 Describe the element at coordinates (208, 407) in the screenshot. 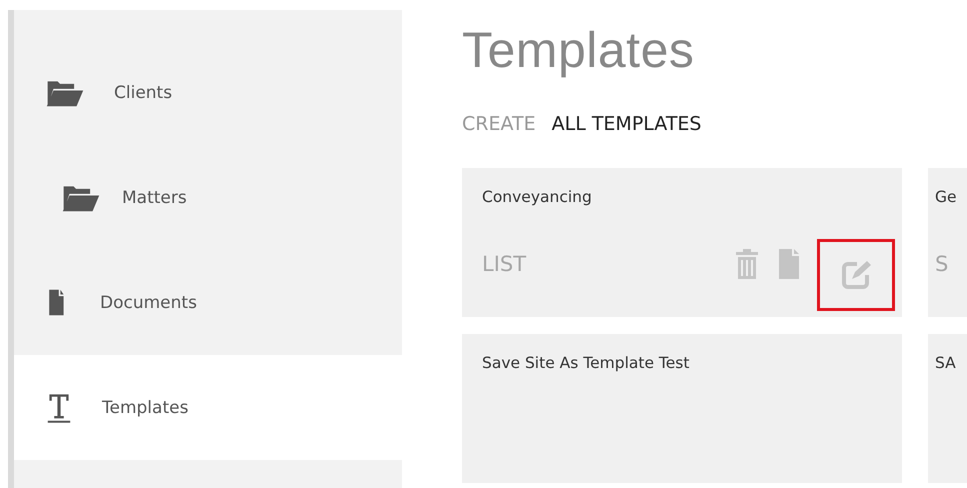

I see `sidebar-item: Templates` at that location.